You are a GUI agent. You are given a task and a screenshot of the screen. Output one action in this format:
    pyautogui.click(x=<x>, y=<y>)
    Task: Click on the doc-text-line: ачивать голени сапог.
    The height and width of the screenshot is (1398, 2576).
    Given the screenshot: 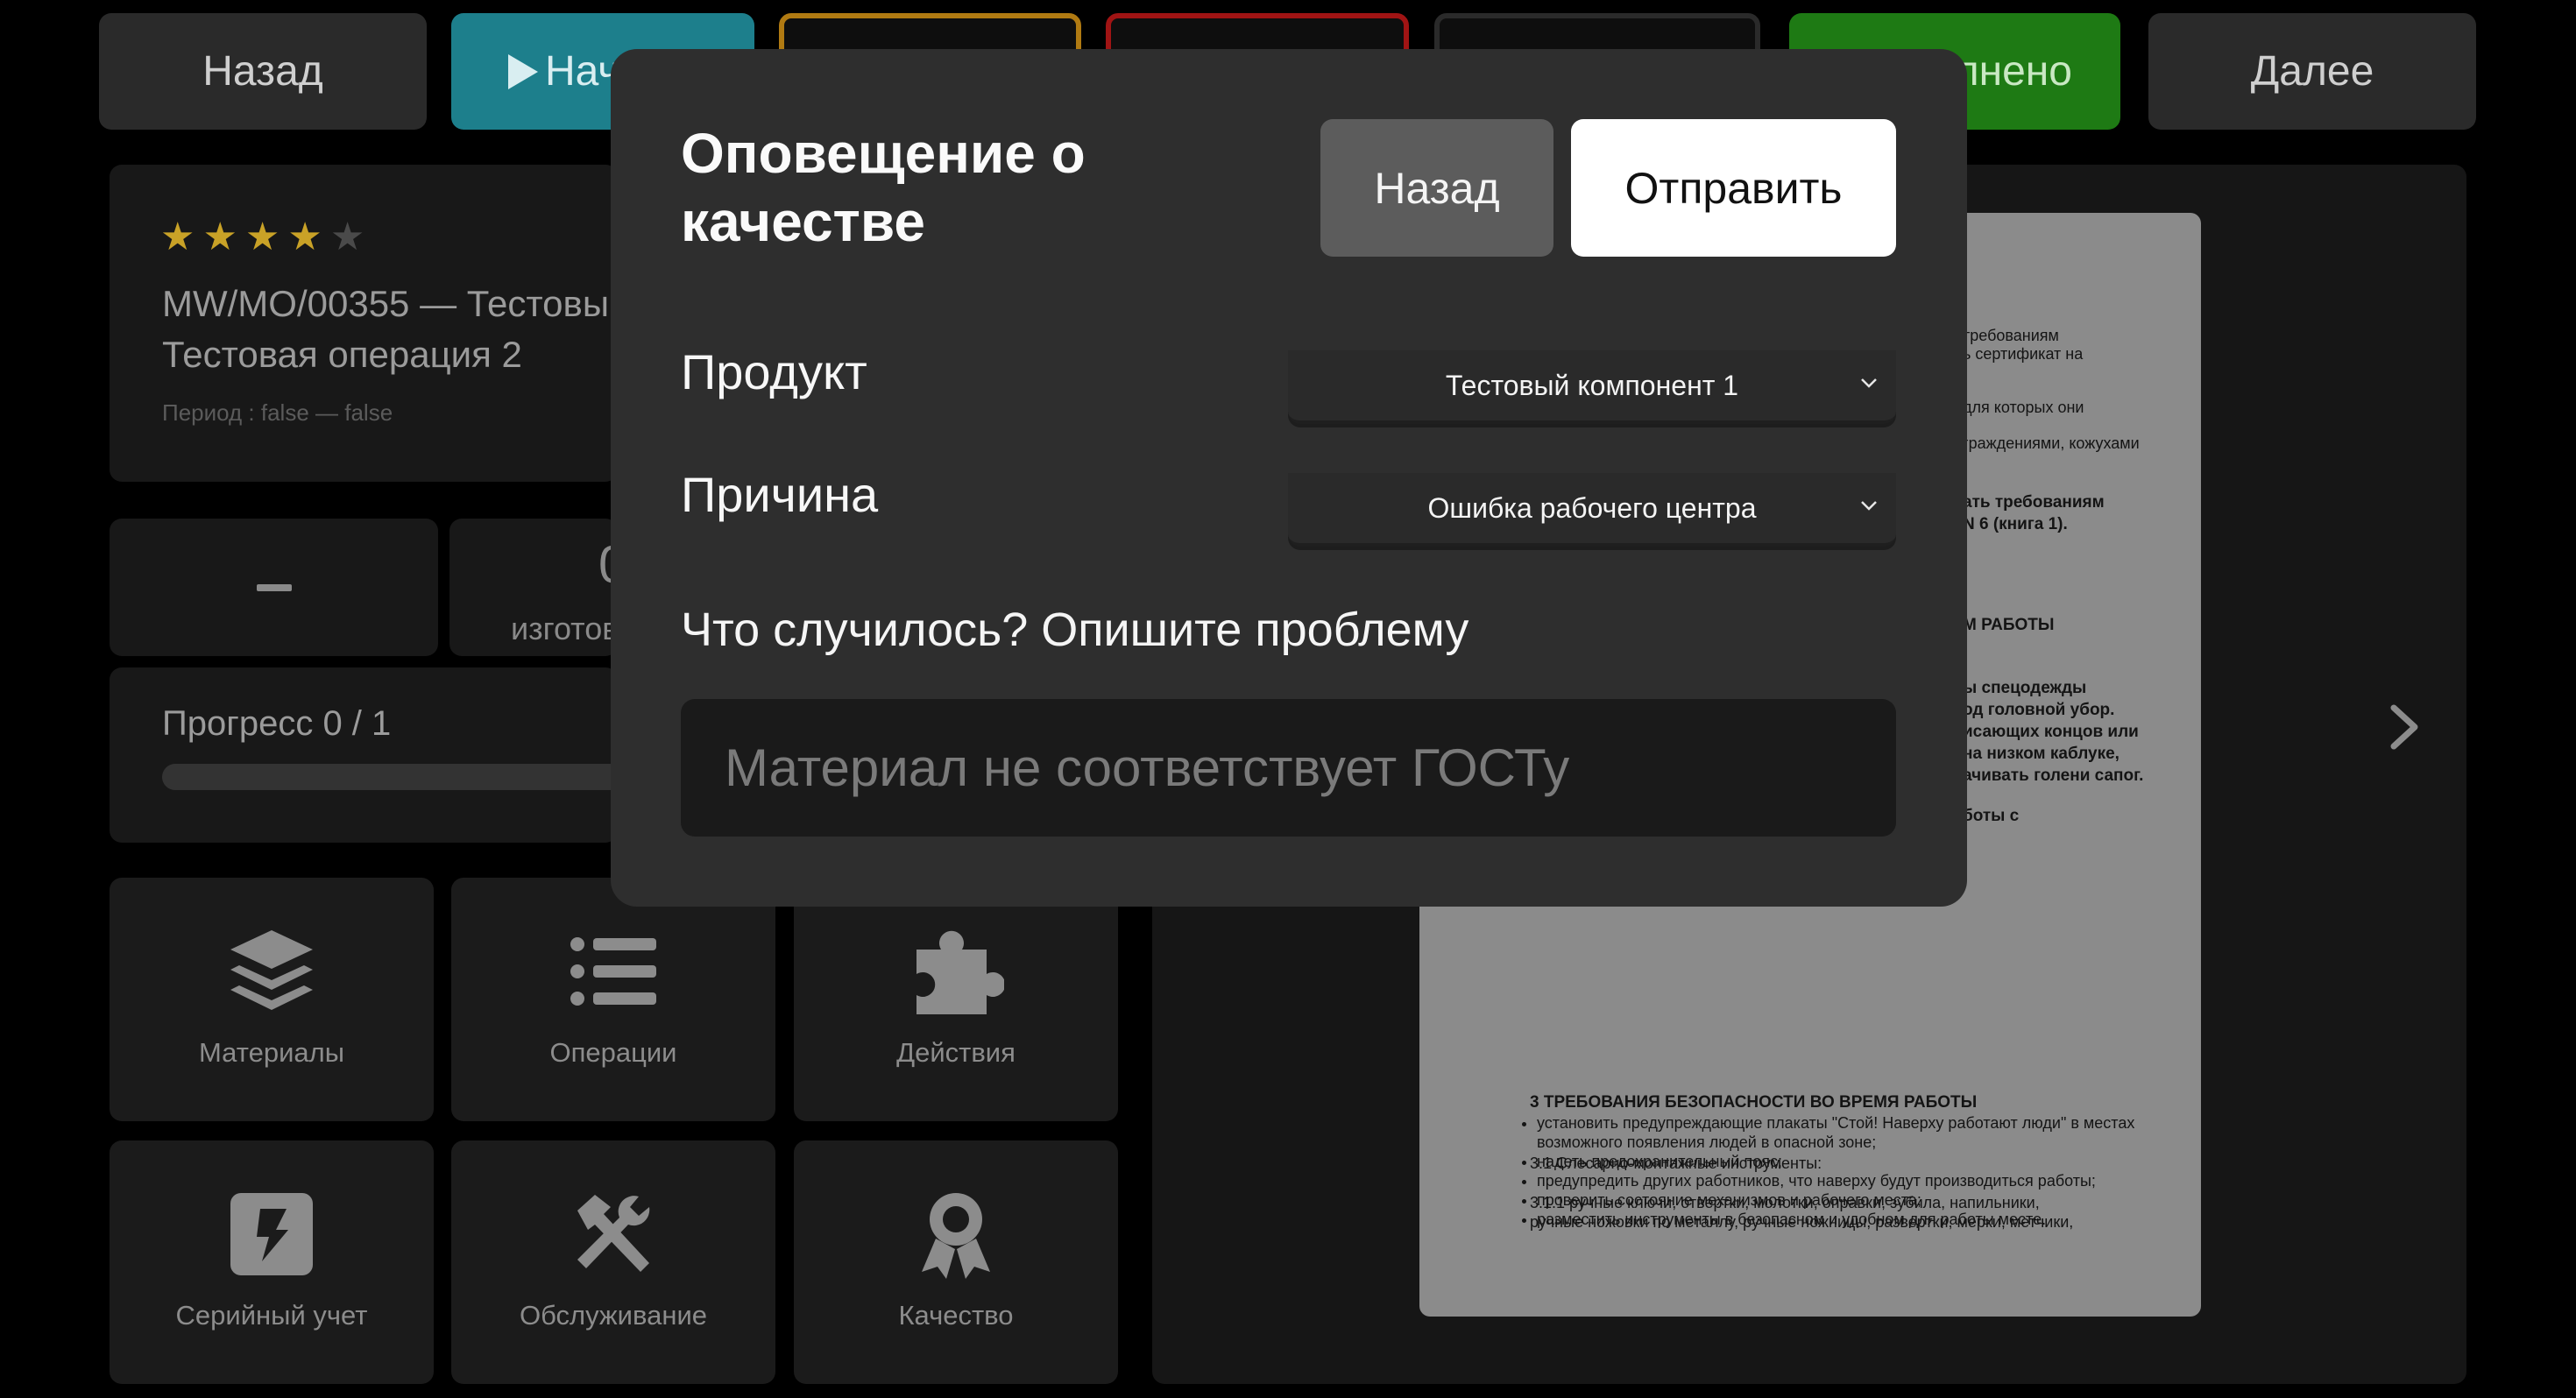 What is the action you would take?
    pyautogui.click(x=2053, y=775)
    